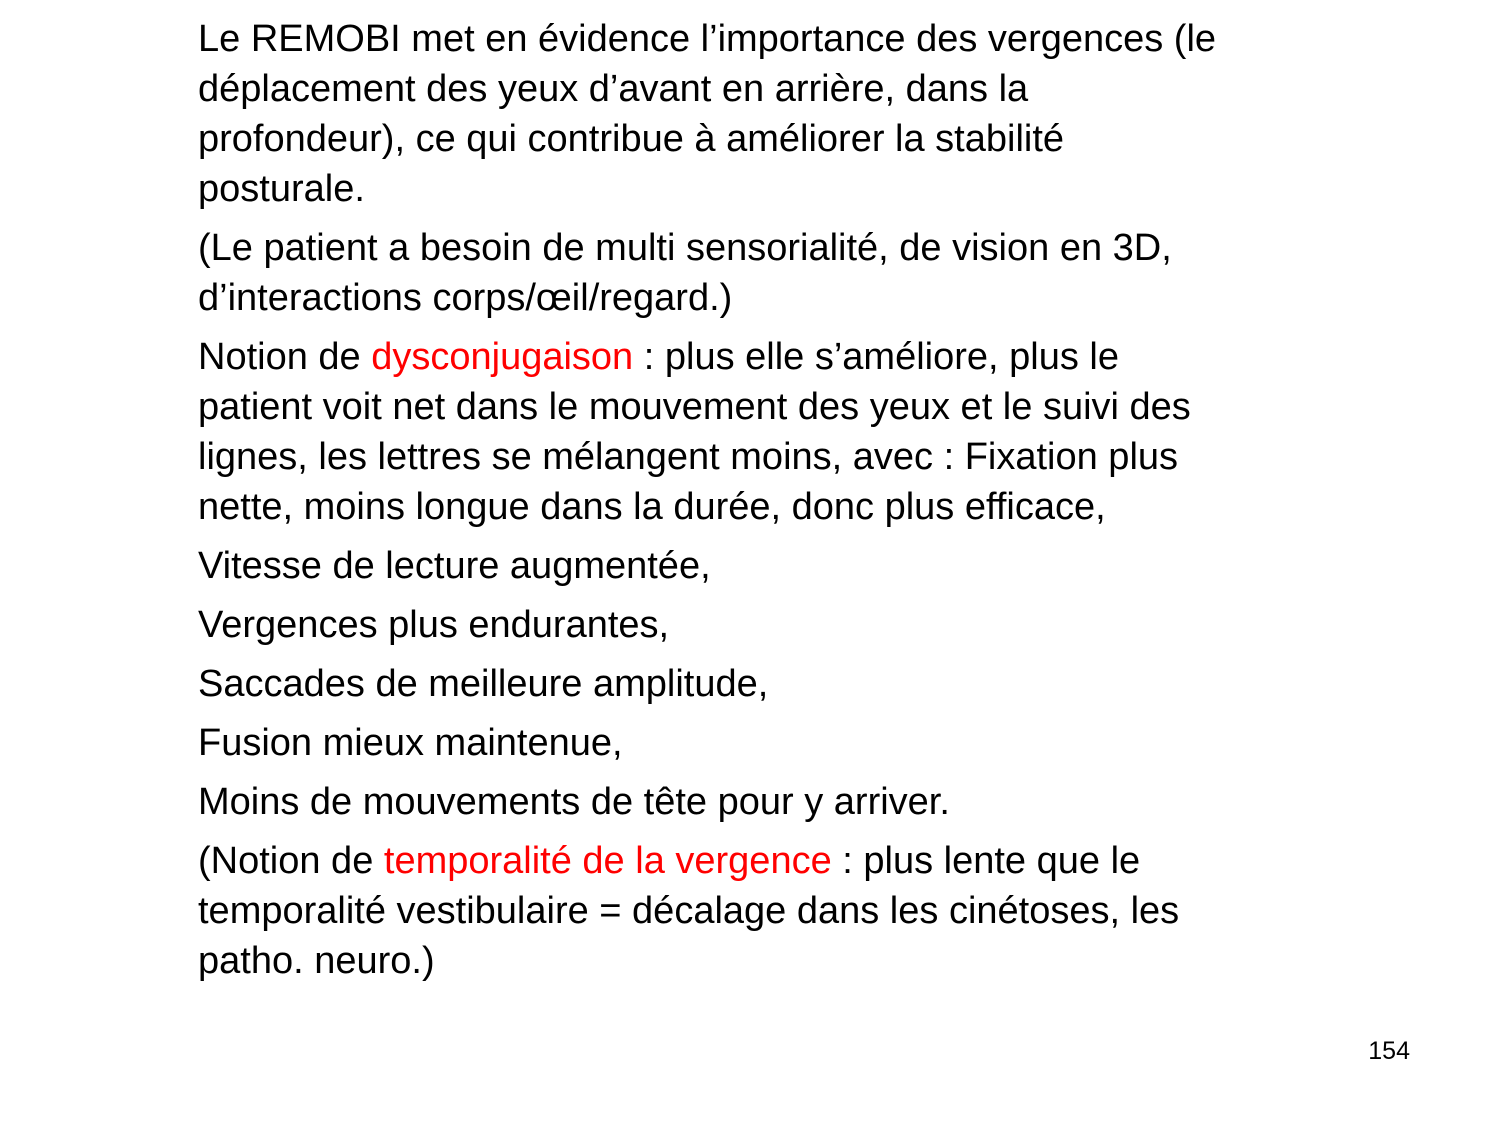 The width and height of the screenshot is (1500, 1125). I want to click on list-item: Saccades de meilleure amplitude,, so click(483, 684).